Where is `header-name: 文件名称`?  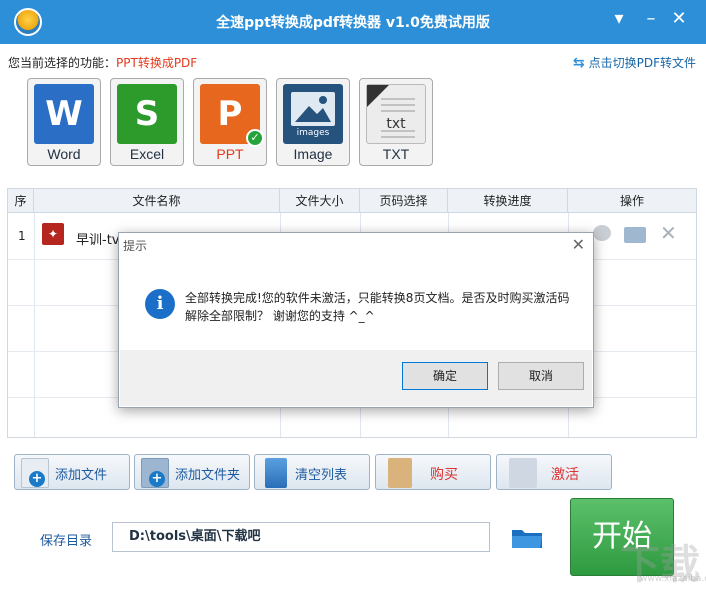
header-name: 文件名称 is located at coordinates (157, 201).